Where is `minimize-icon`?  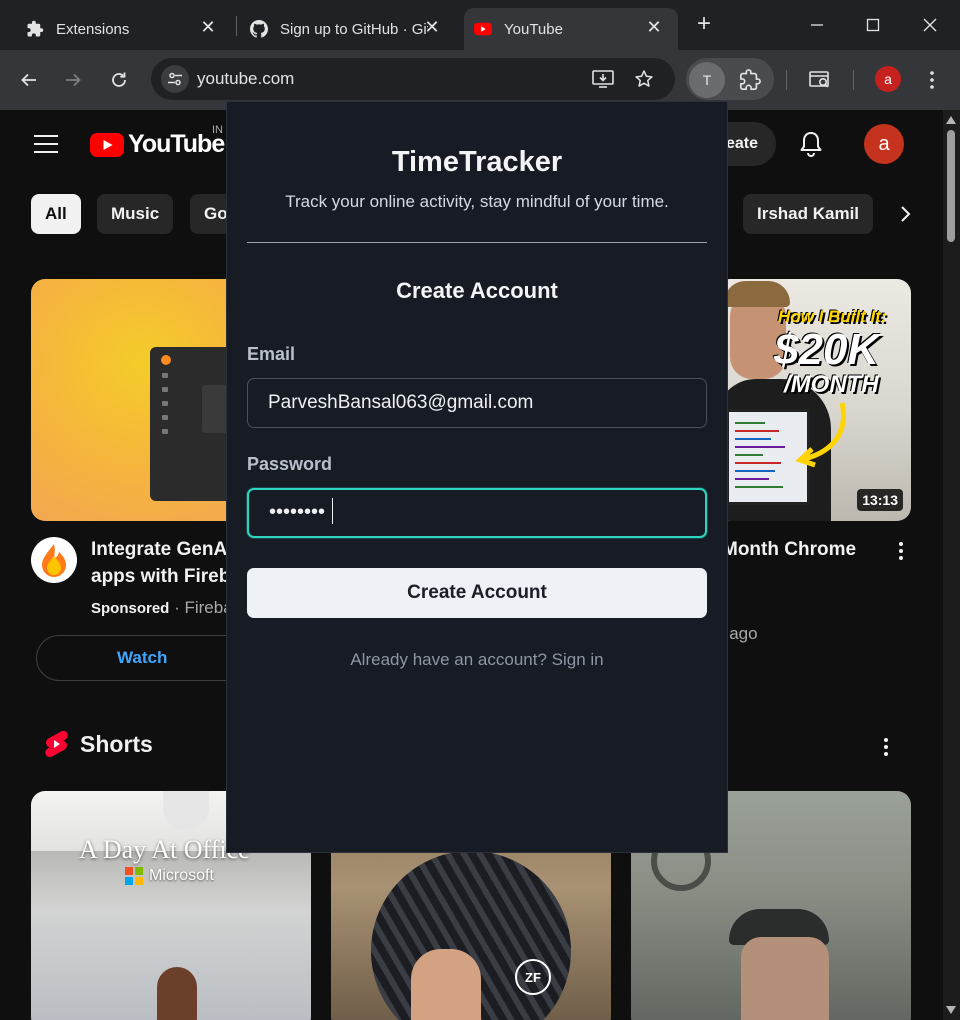 minimize-icon is located at coordinates (817, 25).